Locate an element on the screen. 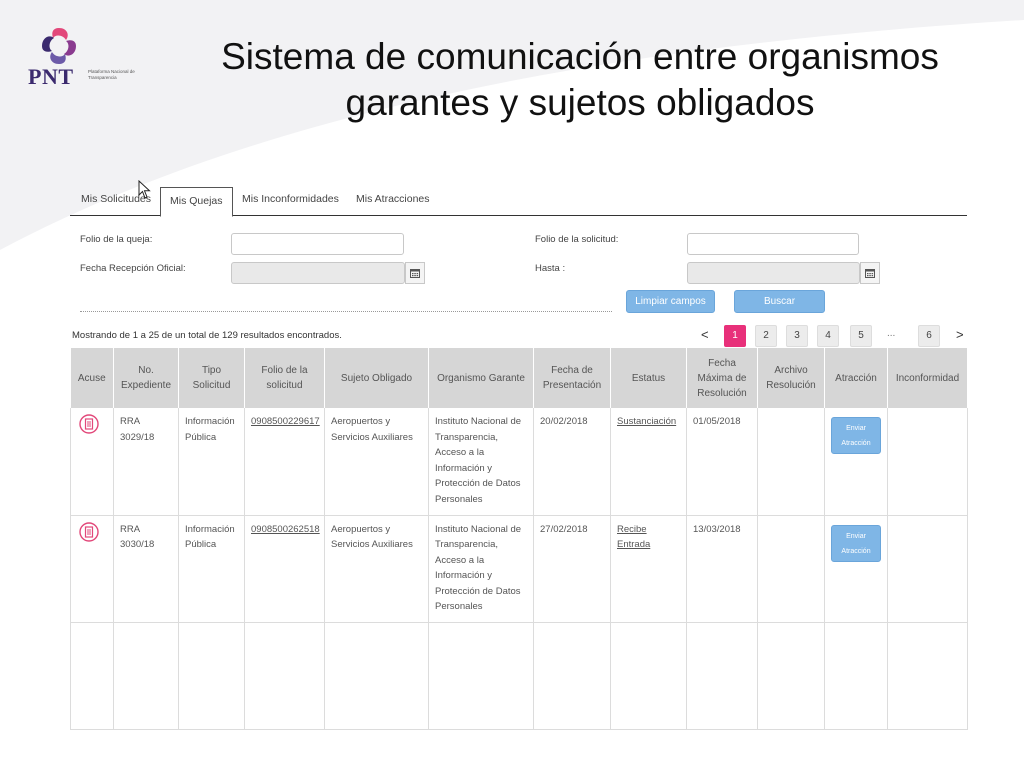  pnt-logo: PNT Plataforma Nacional de Transparencia is located at coordinates (83, 59).